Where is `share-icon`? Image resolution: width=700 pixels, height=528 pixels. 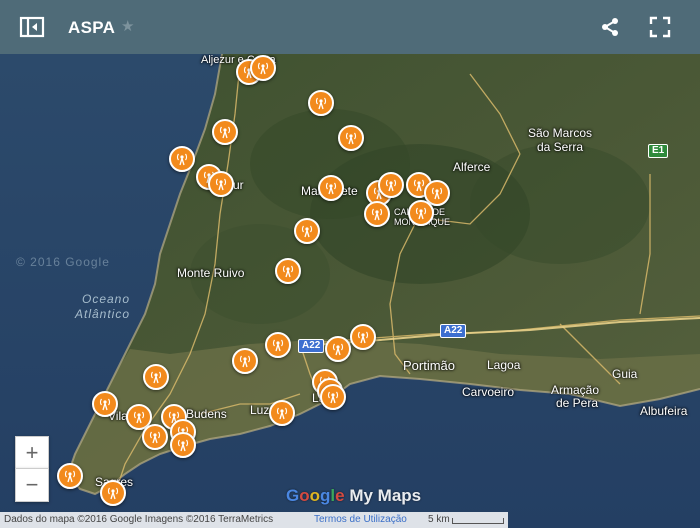
share-icon is located at coordinates (610, 27).